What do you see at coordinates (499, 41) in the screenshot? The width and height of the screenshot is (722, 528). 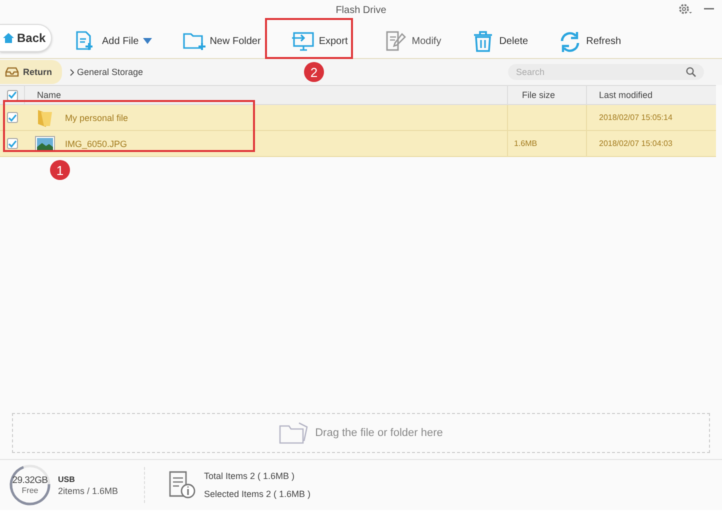 I see `toolbar-button: Delete` at bounding box center [499, 41].